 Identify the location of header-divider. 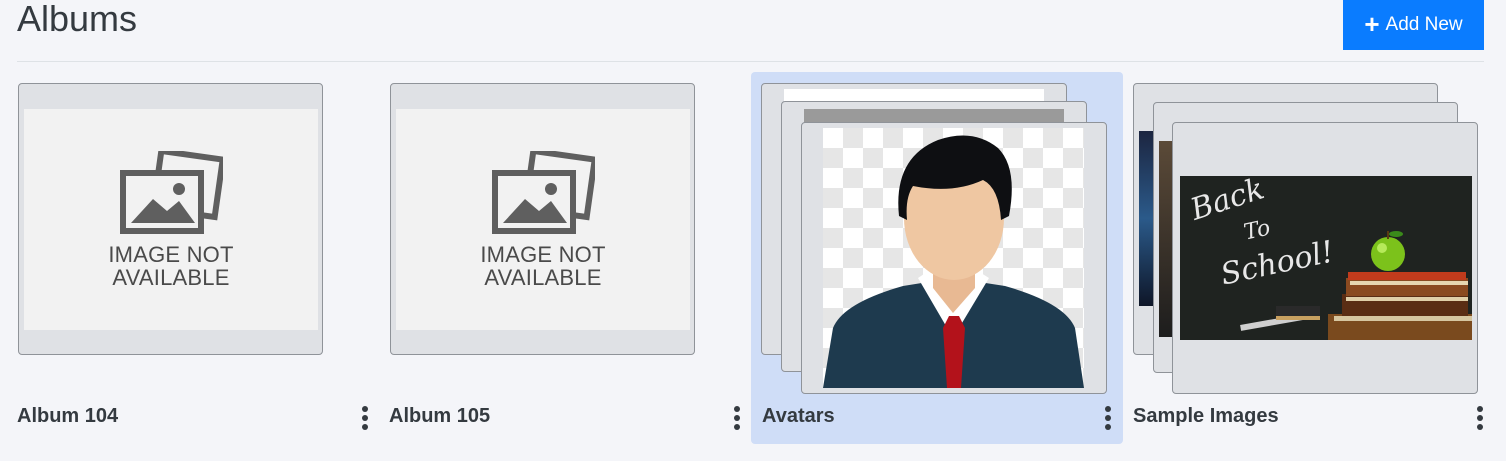
(750, 61).